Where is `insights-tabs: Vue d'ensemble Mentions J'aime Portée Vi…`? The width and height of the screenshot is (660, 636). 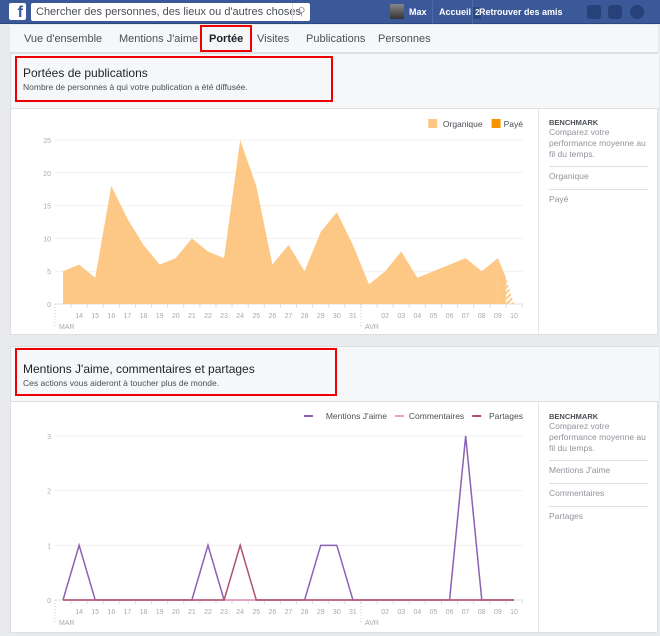
insights-tabs: Vue d'ensemble Mentions J'aime Portée Vi… is located at coordinates (334, 39).